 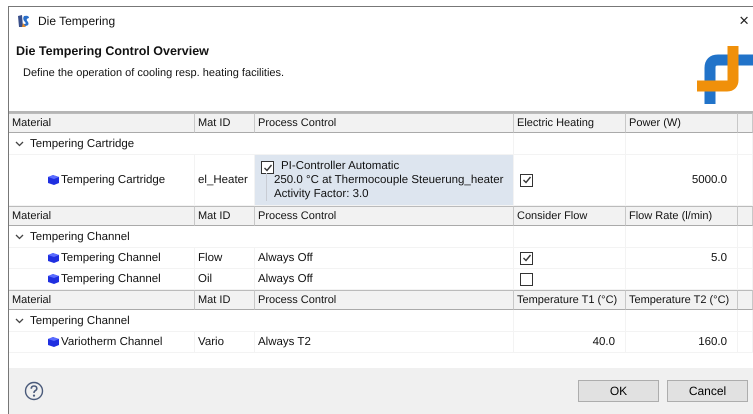 What do you see at coordinates (225, 258) in the screenshot?
I see `table-cell: Flow` at bounding box center [225, 258].